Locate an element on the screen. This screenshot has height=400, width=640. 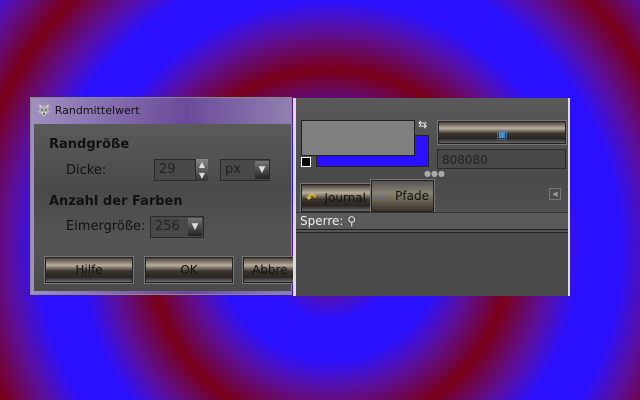
eyedropper-icon: ▣ is located at coordinates (502, 134).